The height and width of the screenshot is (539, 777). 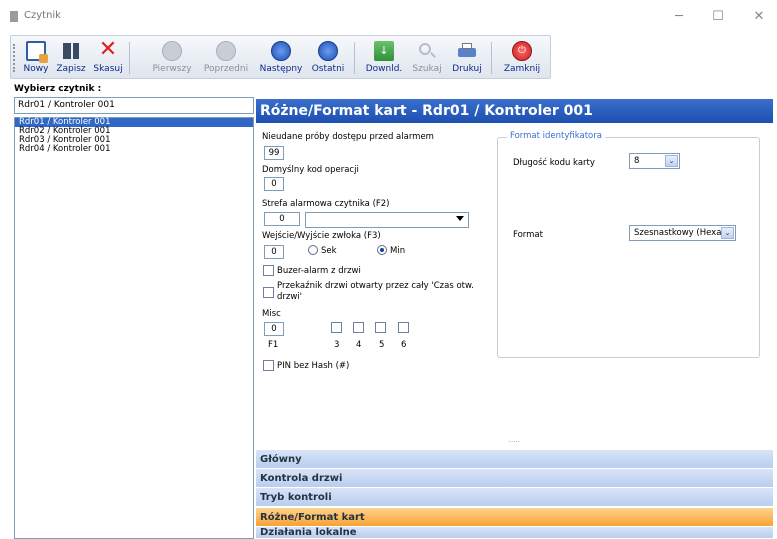 I want to click on alarm-zone-label: Strefa alarmowa czytnika (F2), so click(x=326, y=204).